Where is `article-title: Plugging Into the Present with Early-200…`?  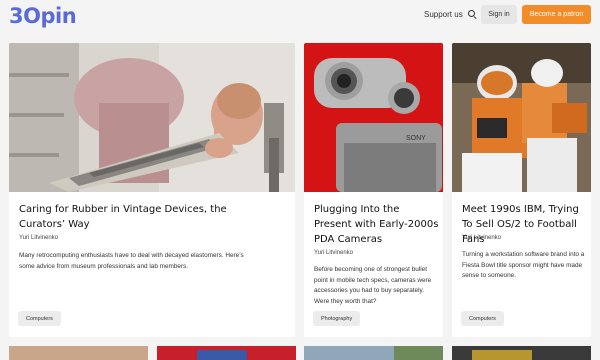 article-title: Plugging Into the Present with Early-200… is located at coordinates (376, 224).